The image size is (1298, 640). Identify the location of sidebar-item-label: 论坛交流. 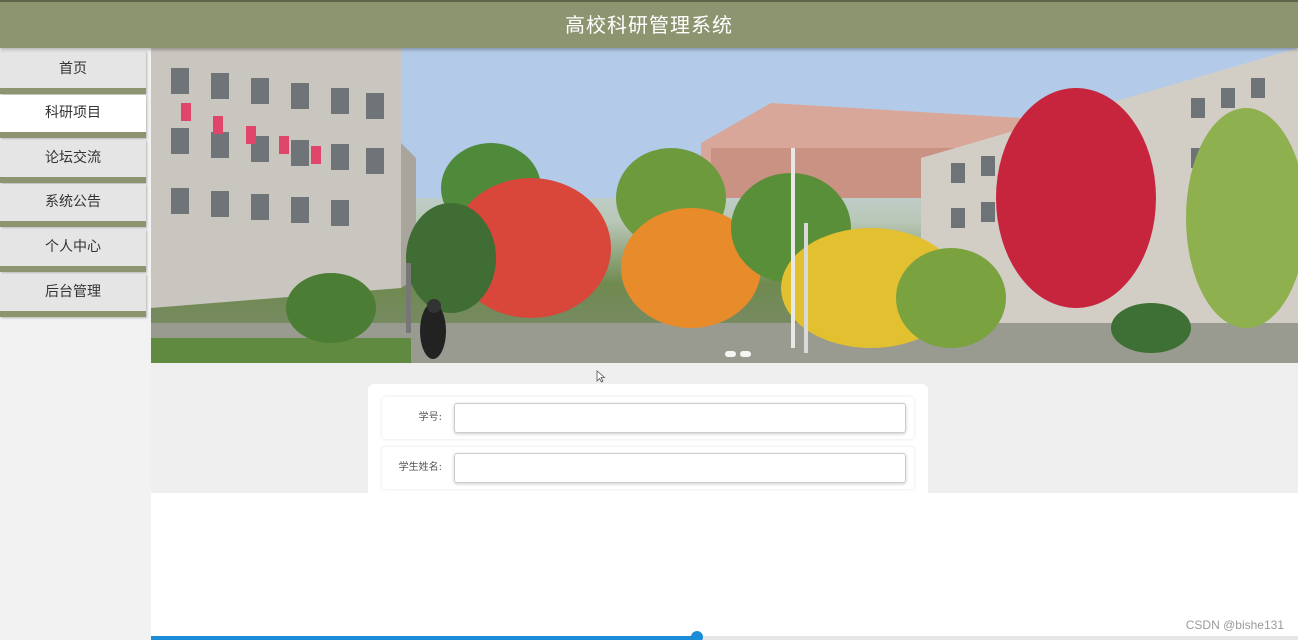
(73, 158).